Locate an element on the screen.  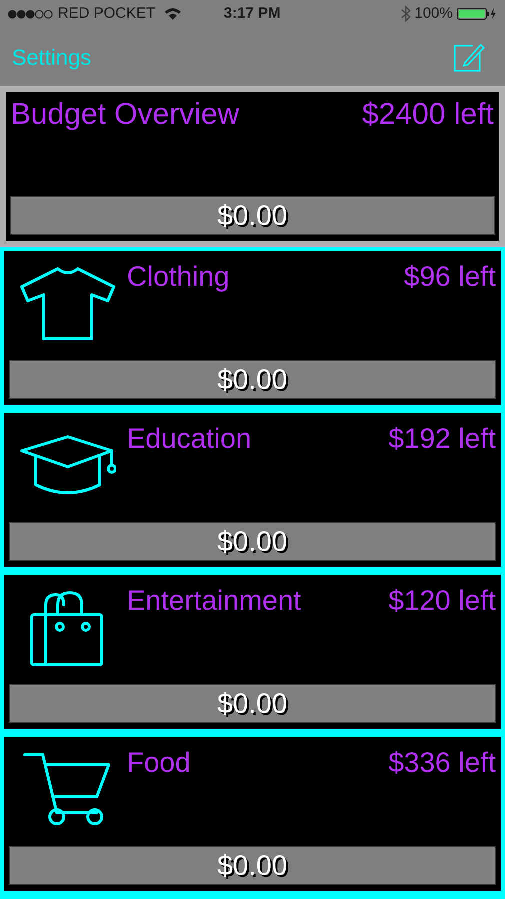
settings-button: Settings is located at coordinates (52, 57).